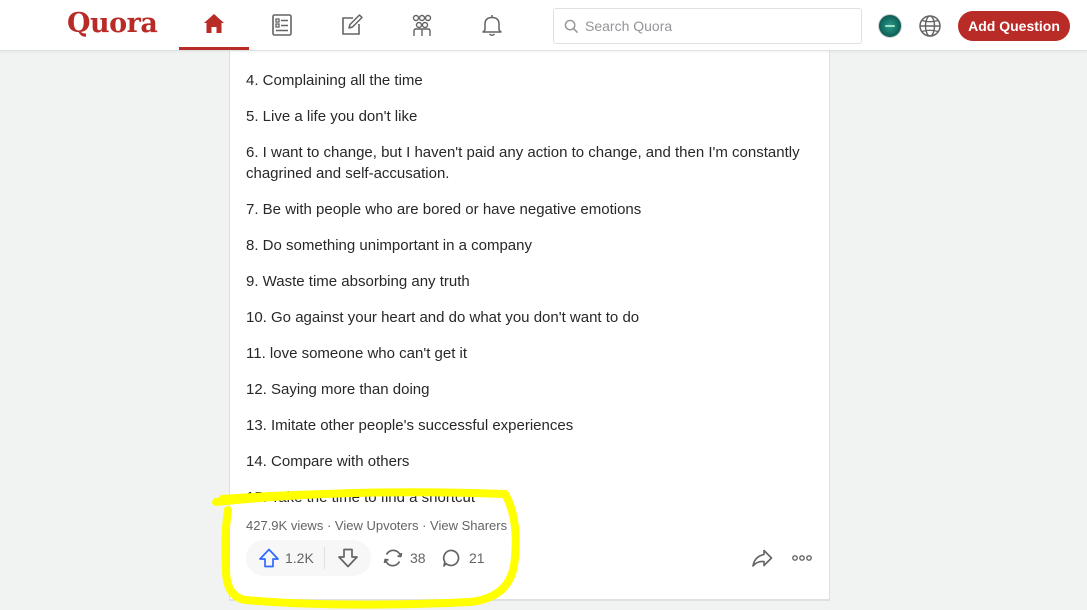 This screenshot has width=1087, height=610. Describe the element at coordinates (404, 558) in the screenshot. I see `share-count-button: 38` at that location.